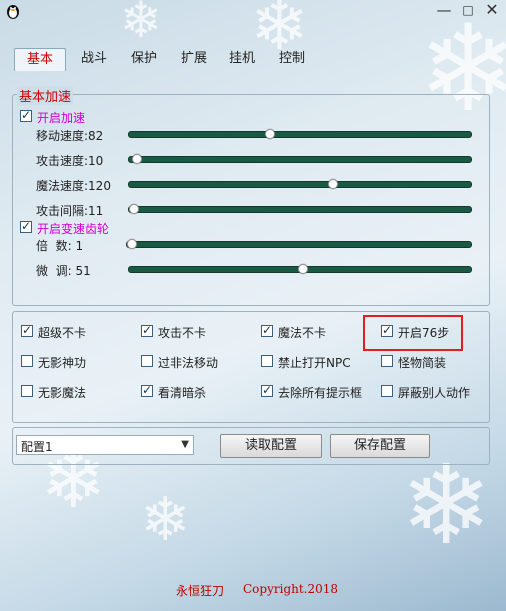 This screenshot has width=506, height=611. Describe the element at coordinates (63, 271) in the screenshot. I see `fine-tune-label: 微 调: 51` at that location.